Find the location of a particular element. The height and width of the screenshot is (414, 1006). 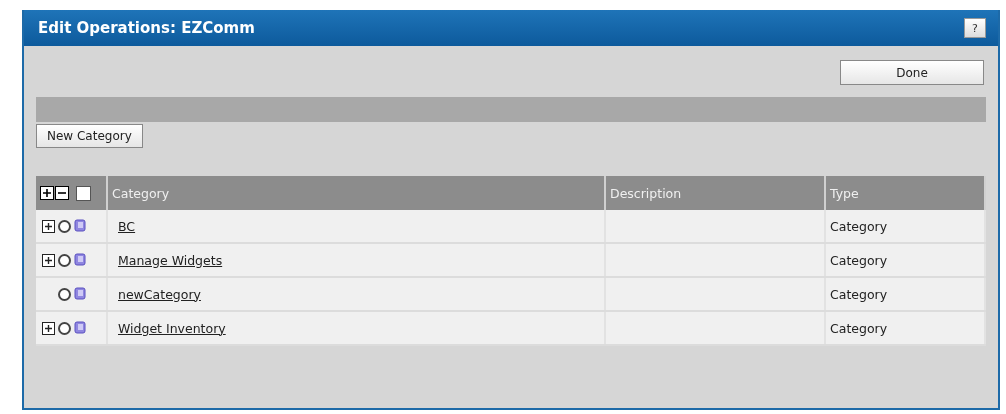

window-title: Edit Operations: EZComm is located at coordinates (146, 28).